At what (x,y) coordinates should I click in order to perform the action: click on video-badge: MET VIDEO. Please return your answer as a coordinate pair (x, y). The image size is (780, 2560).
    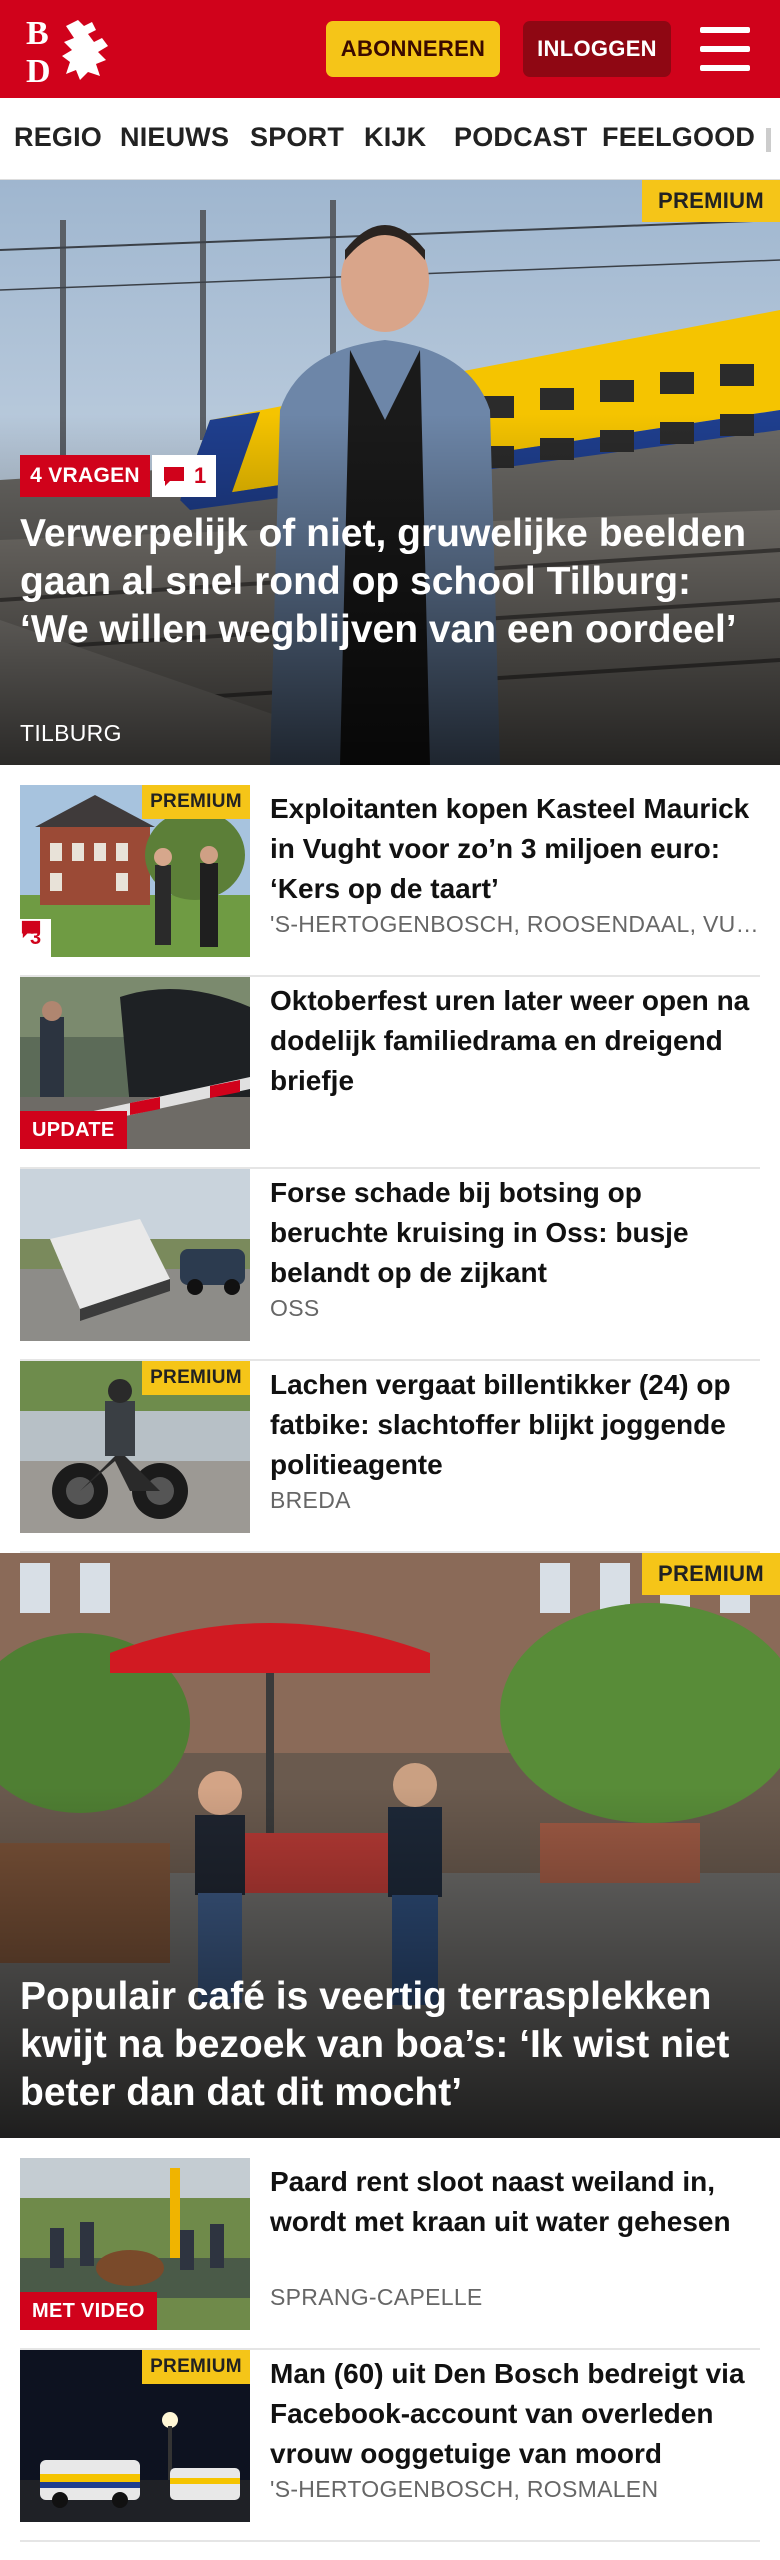
    Looking at the image, I should click on (88, 2311).